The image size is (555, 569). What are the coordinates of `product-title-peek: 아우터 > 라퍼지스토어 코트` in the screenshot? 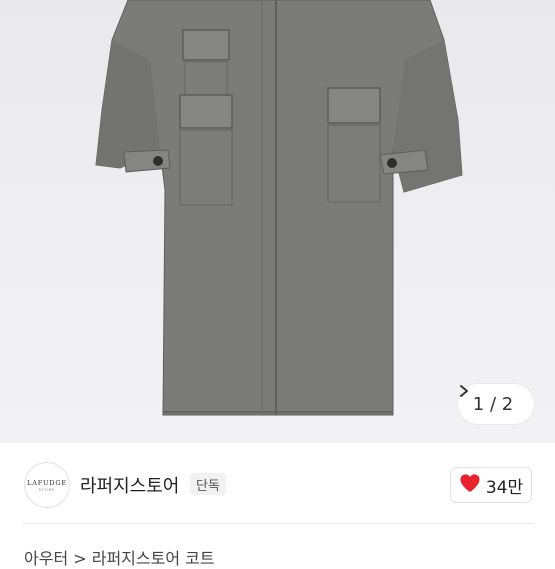 It's located at (119, 558).